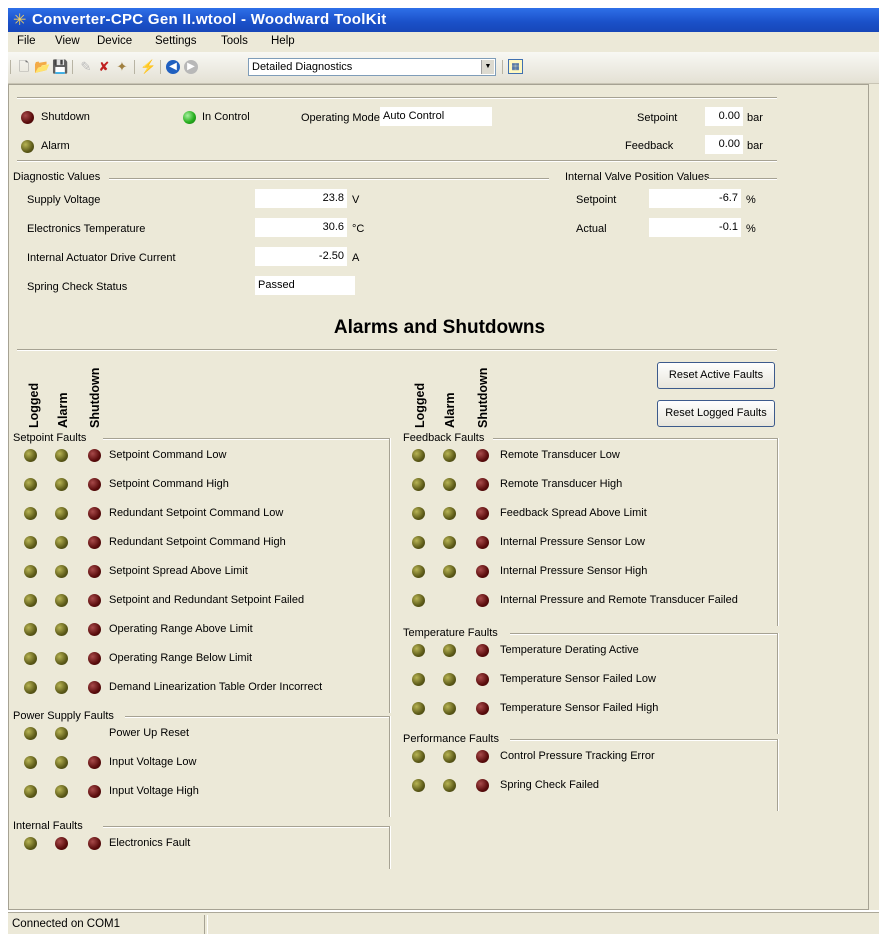  What do you see at coordinates (104, 67) in the screenshot?
I see `disconnect-icon: ✘` at bounding box center [104, 67].